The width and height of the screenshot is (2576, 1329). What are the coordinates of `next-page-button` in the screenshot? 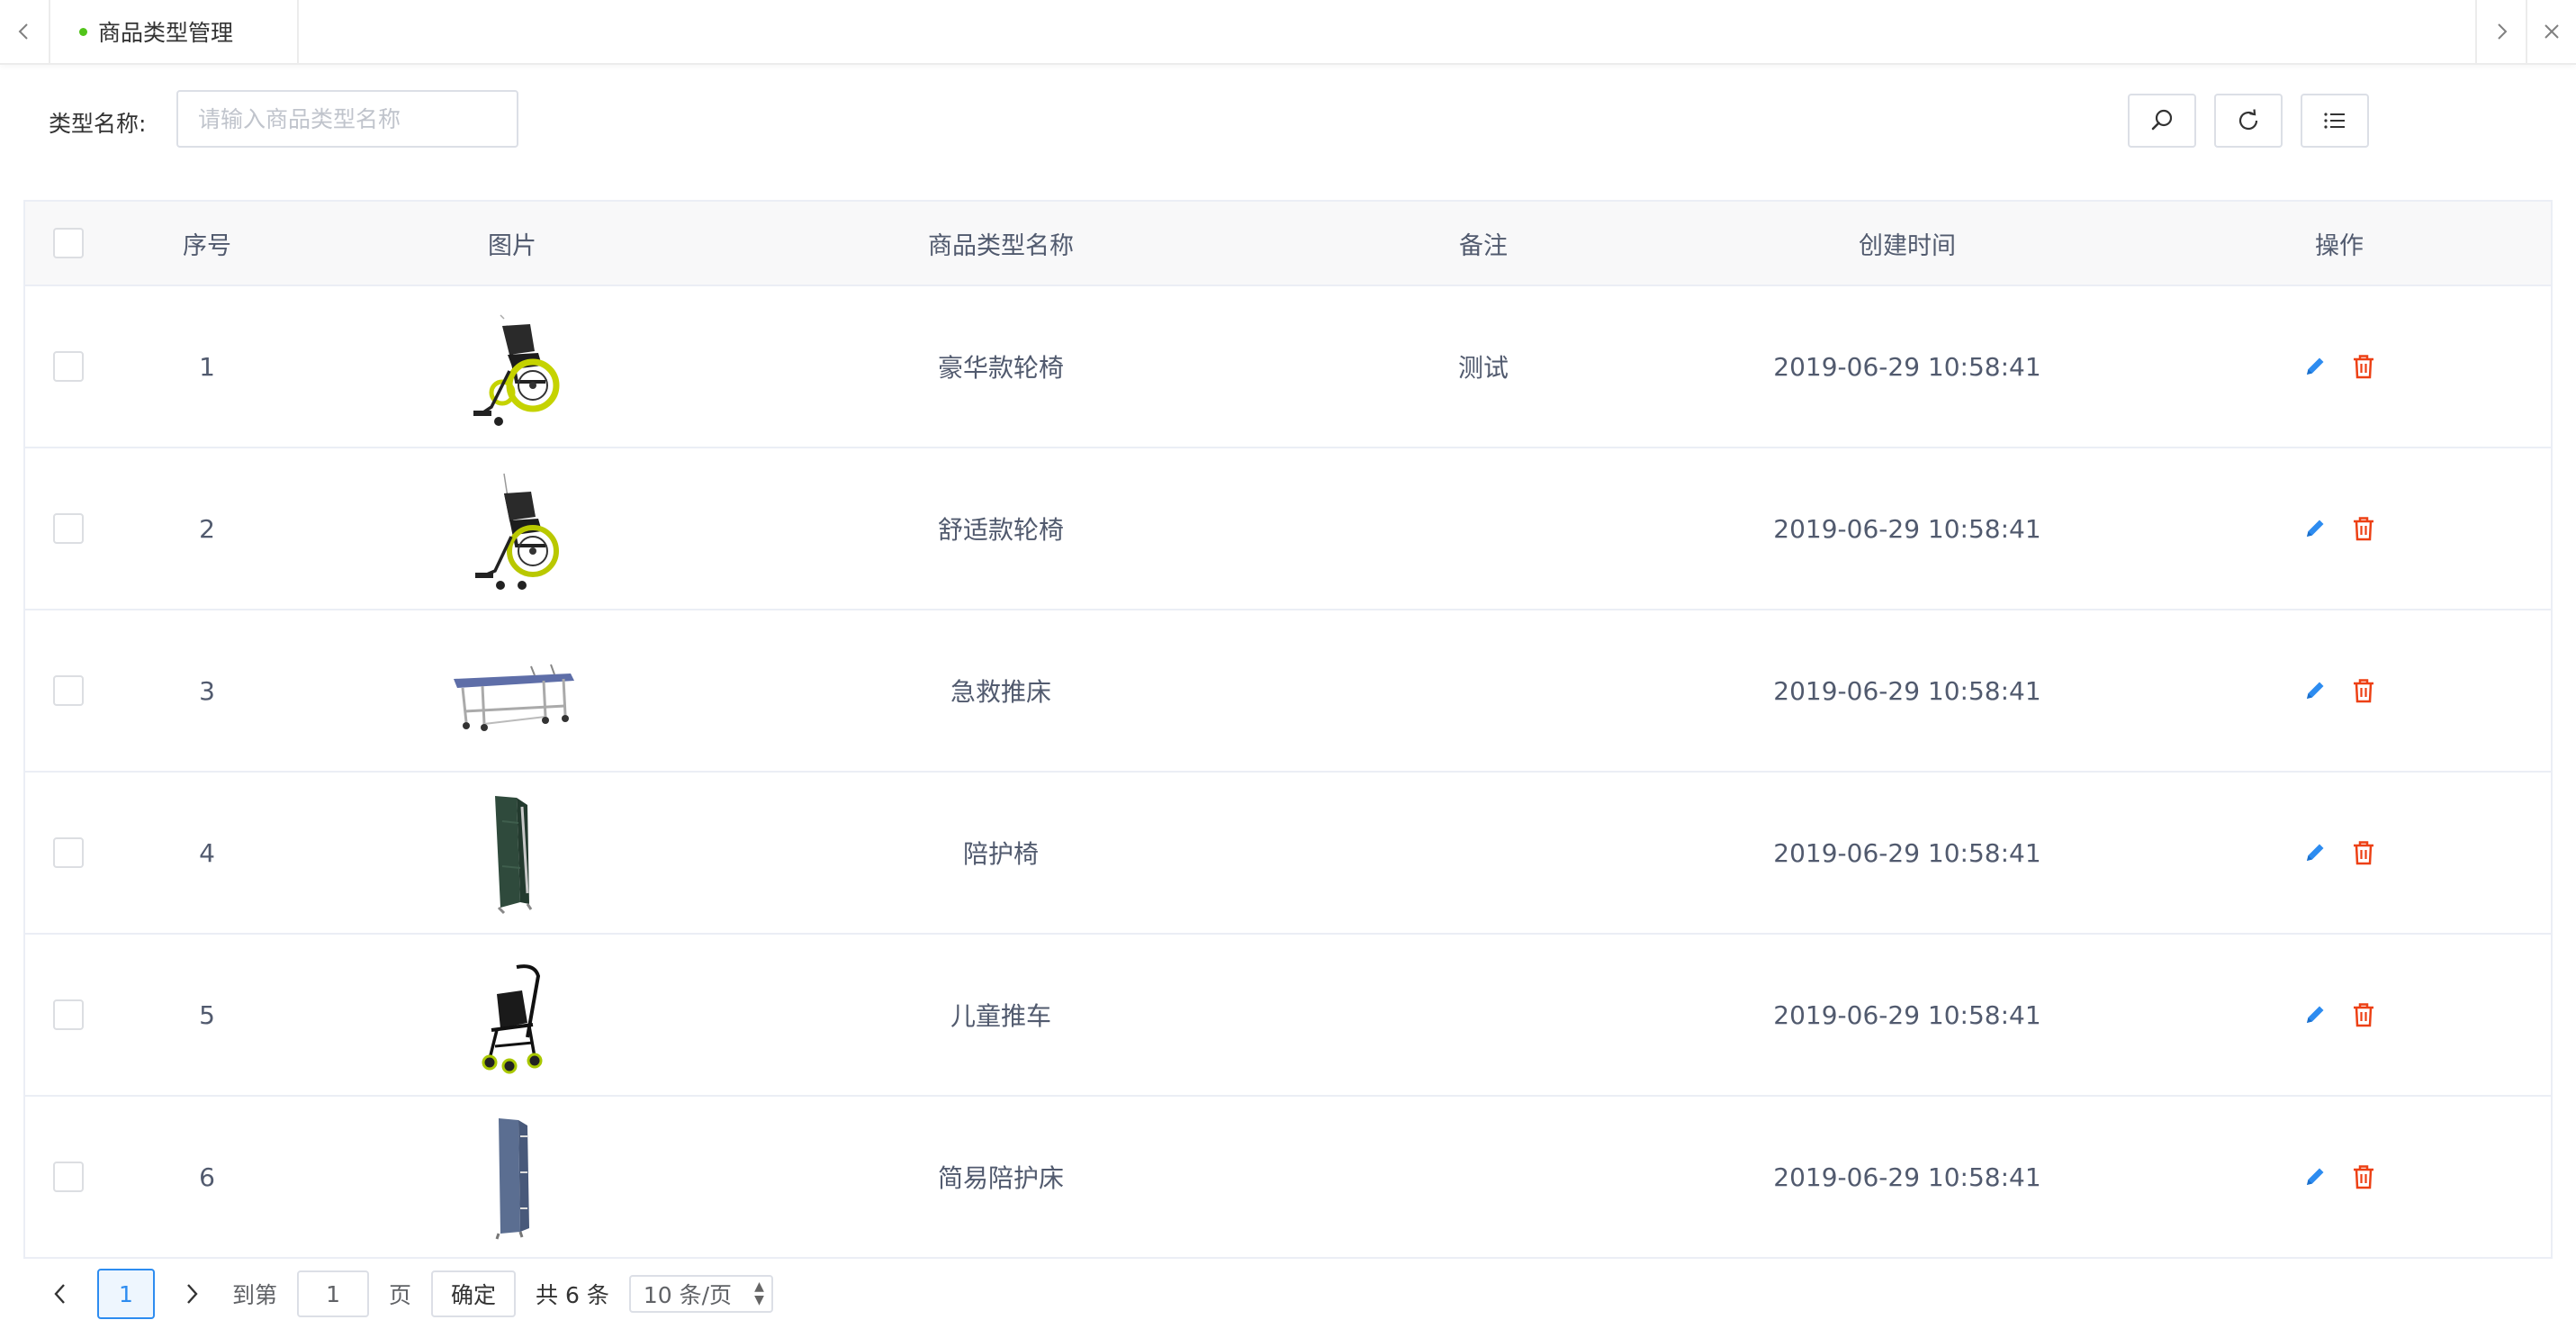 It's located at (191, 1293).